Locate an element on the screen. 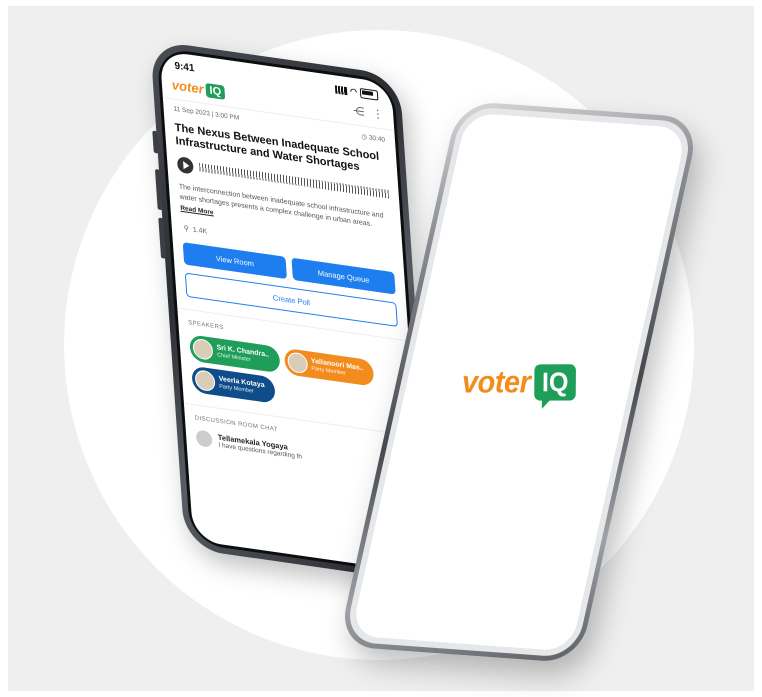 This screenshot has height=697, width=762. header-actions: ⋲ ⋮ is located at coordinates (368, 112).